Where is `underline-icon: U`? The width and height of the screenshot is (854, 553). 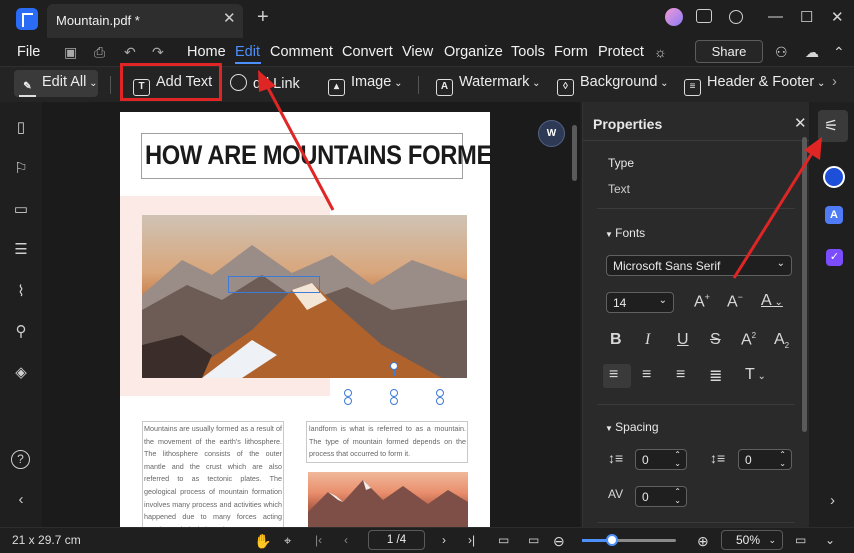
underline-icon: U is located at coordinates (683, 340).